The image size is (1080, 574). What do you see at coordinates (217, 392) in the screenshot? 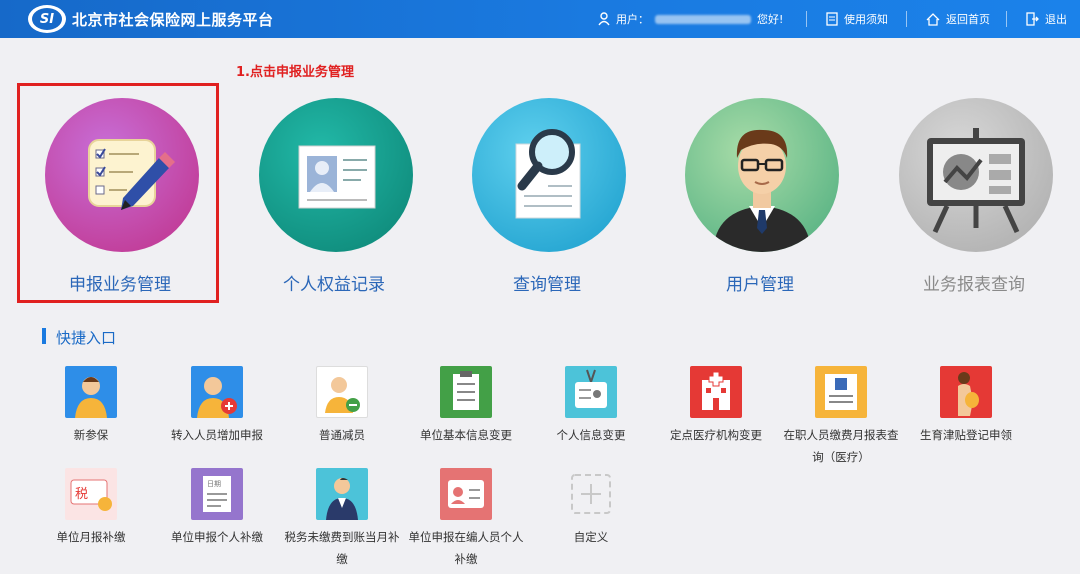
I see `add-person-icon` at bounding box center [217, 392].